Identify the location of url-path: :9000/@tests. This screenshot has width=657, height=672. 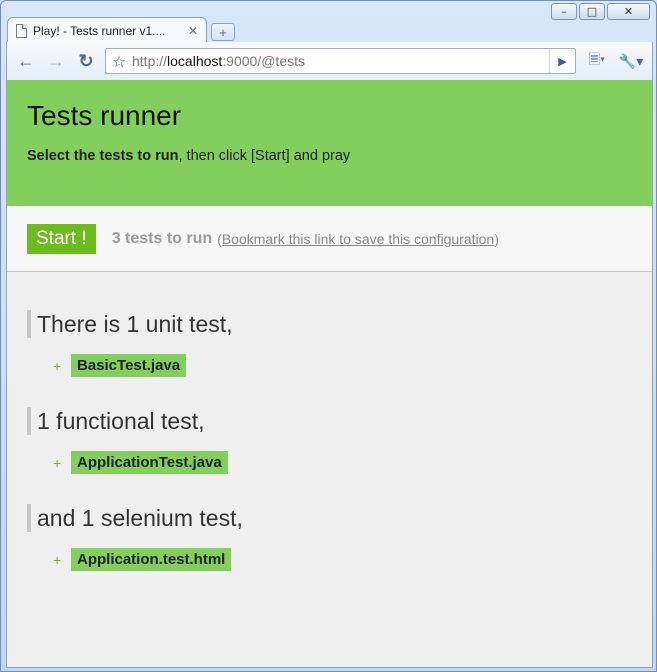
(263, 61).